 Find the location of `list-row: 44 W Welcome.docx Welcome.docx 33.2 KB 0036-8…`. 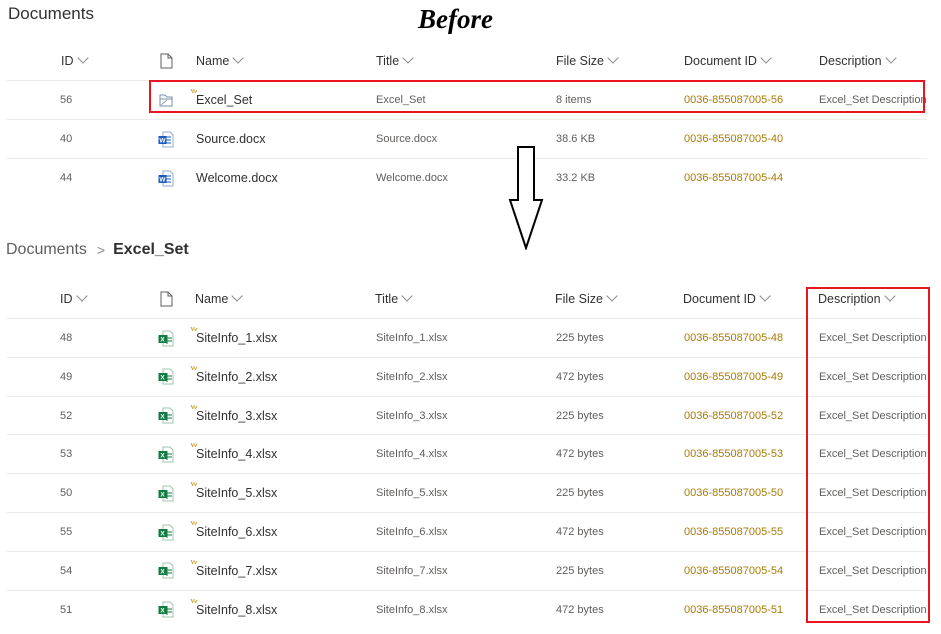

list-row: 44 W Welcome.docx Welcome.docx 33.2 KB 0036-8… is located at coordinates (467, 177).